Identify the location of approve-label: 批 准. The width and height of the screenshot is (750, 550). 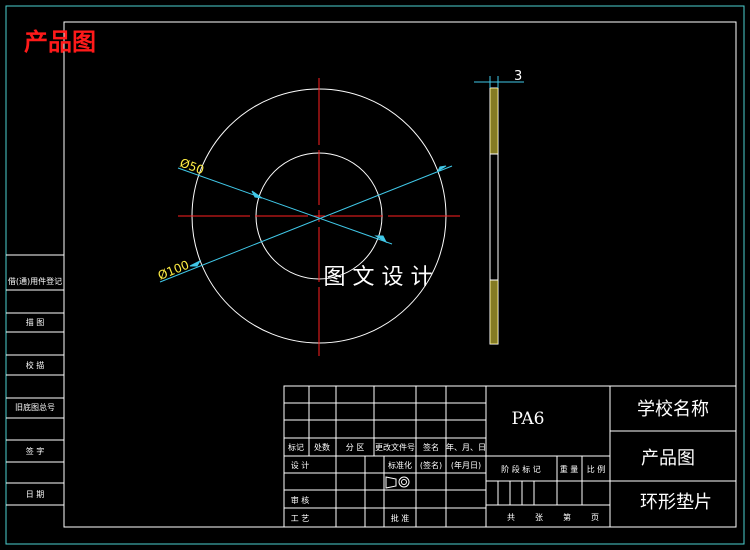
(400, 518).